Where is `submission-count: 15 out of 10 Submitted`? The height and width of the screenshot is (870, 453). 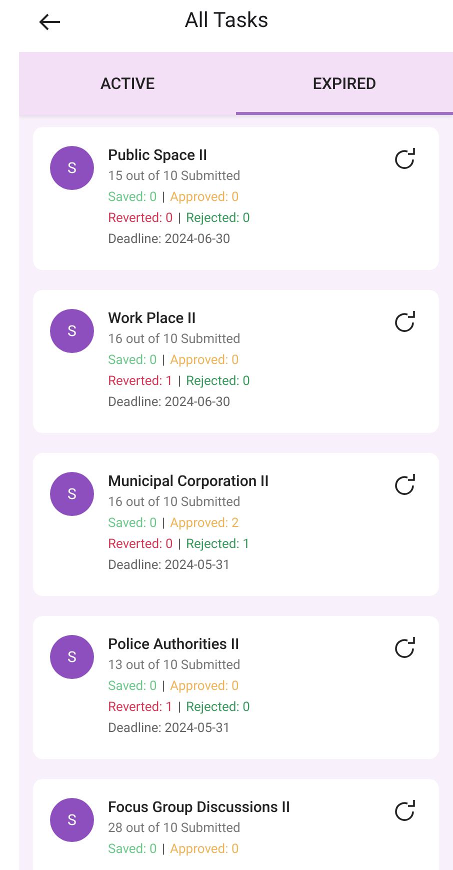 submission-count: 15 out of 10 Submitted is located at coordinates (175, 177).